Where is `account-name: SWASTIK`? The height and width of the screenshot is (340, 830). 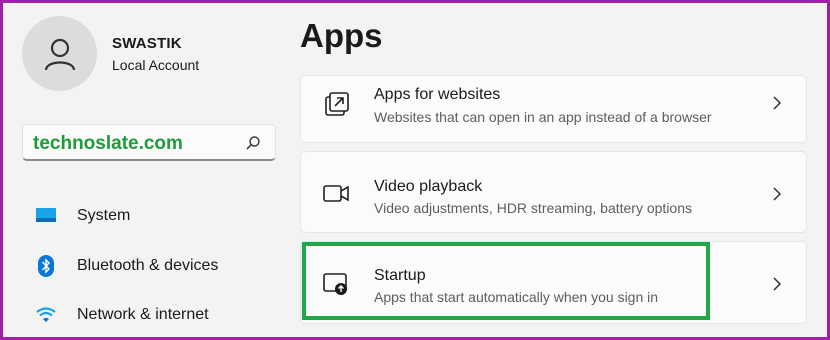 account-name: SWASTIK is located at coordinates (147, 43).